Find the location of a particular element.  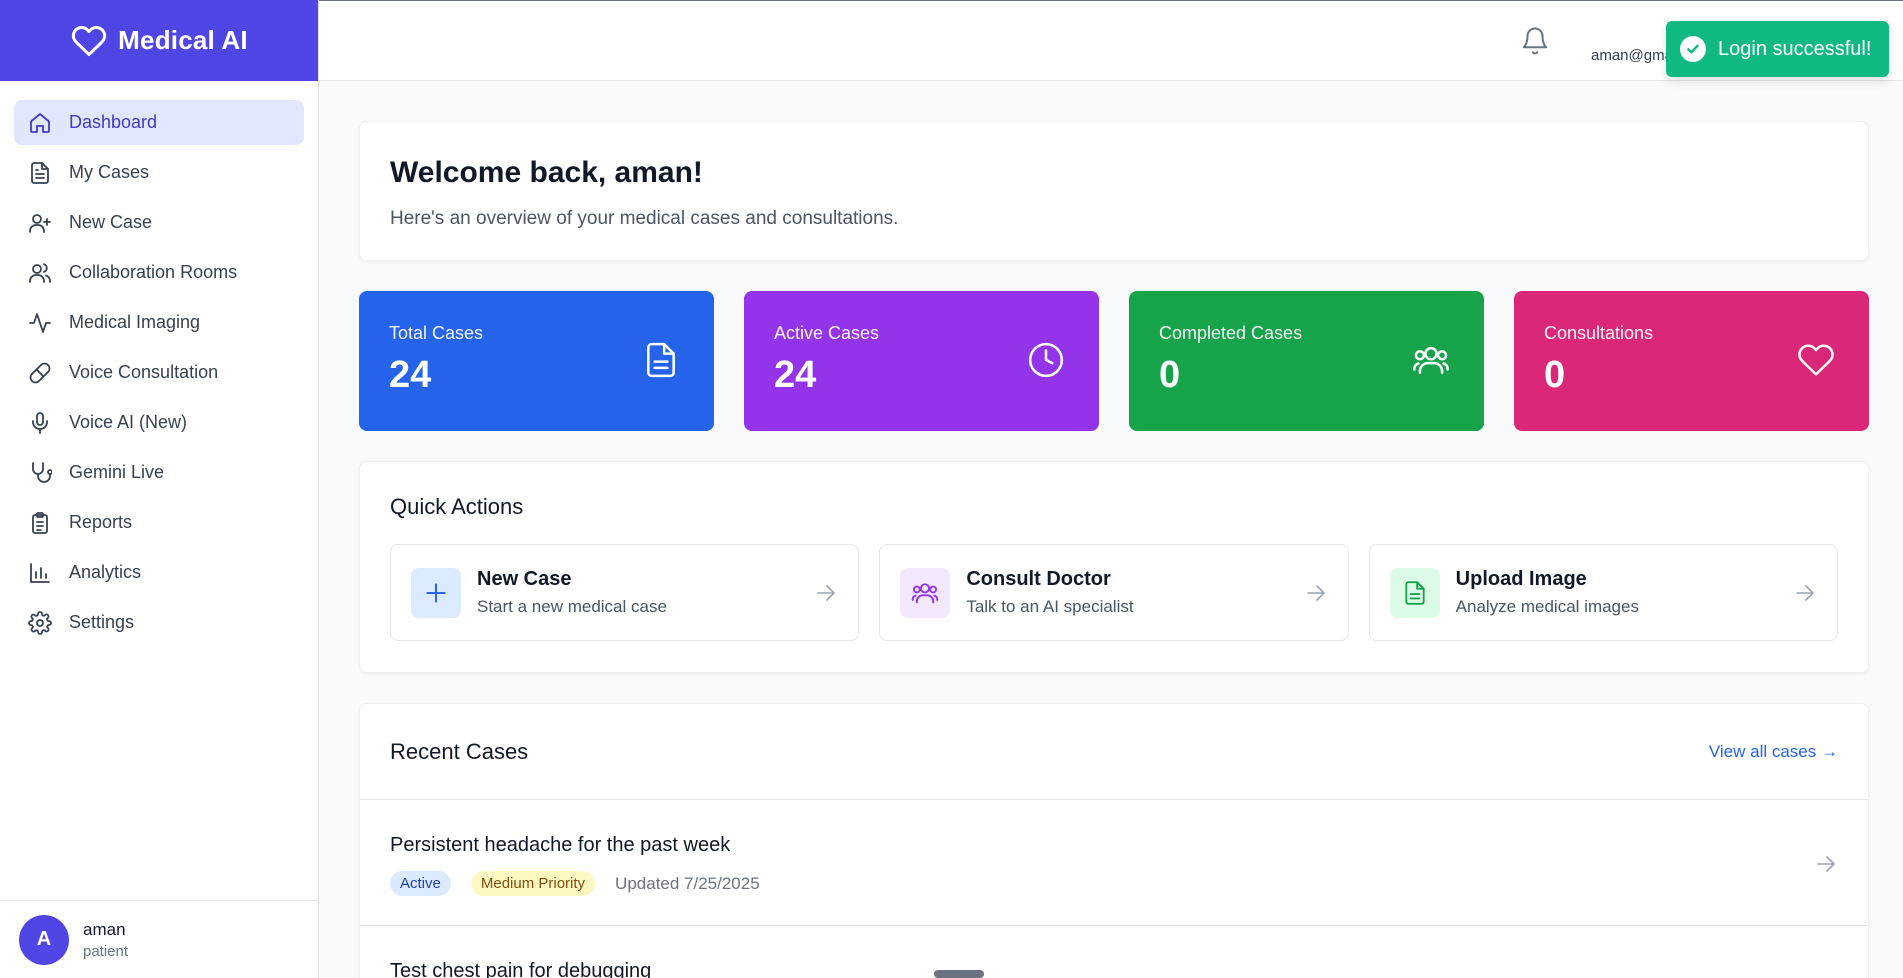

sidebar-item-label: Analytics is located at coordinates (105, 572).